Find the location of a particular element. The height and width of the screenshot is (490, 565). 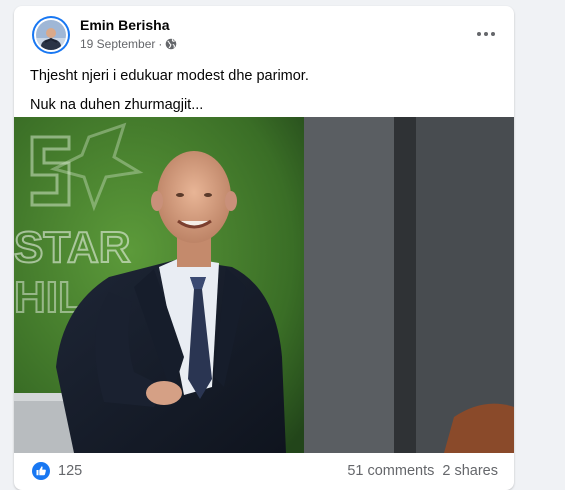

avatar-image is located at coordinates (51, 35).